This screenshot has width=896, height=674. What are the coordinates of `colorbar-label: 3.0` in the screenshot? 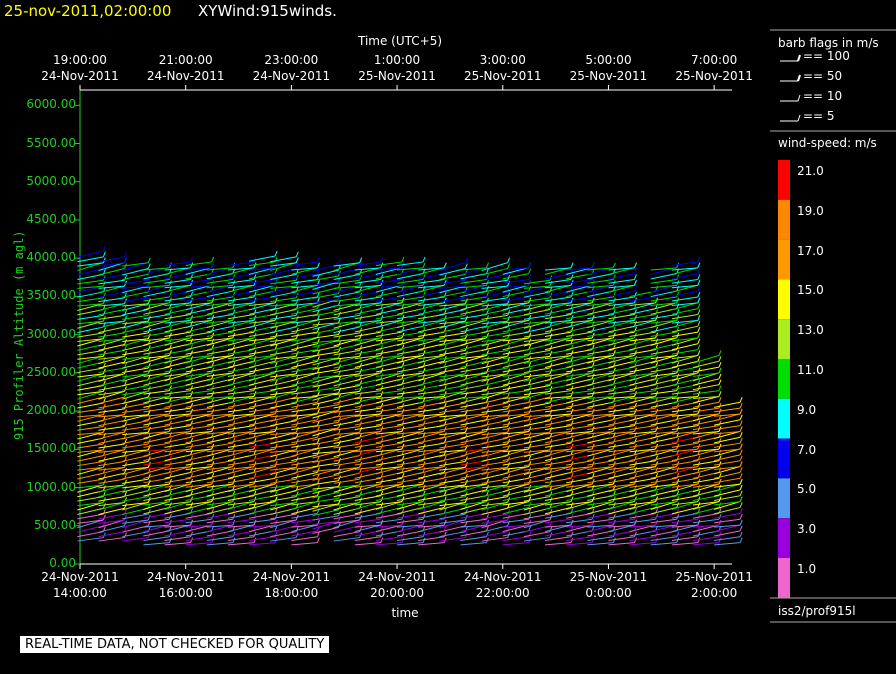 It's located at (807, 529).